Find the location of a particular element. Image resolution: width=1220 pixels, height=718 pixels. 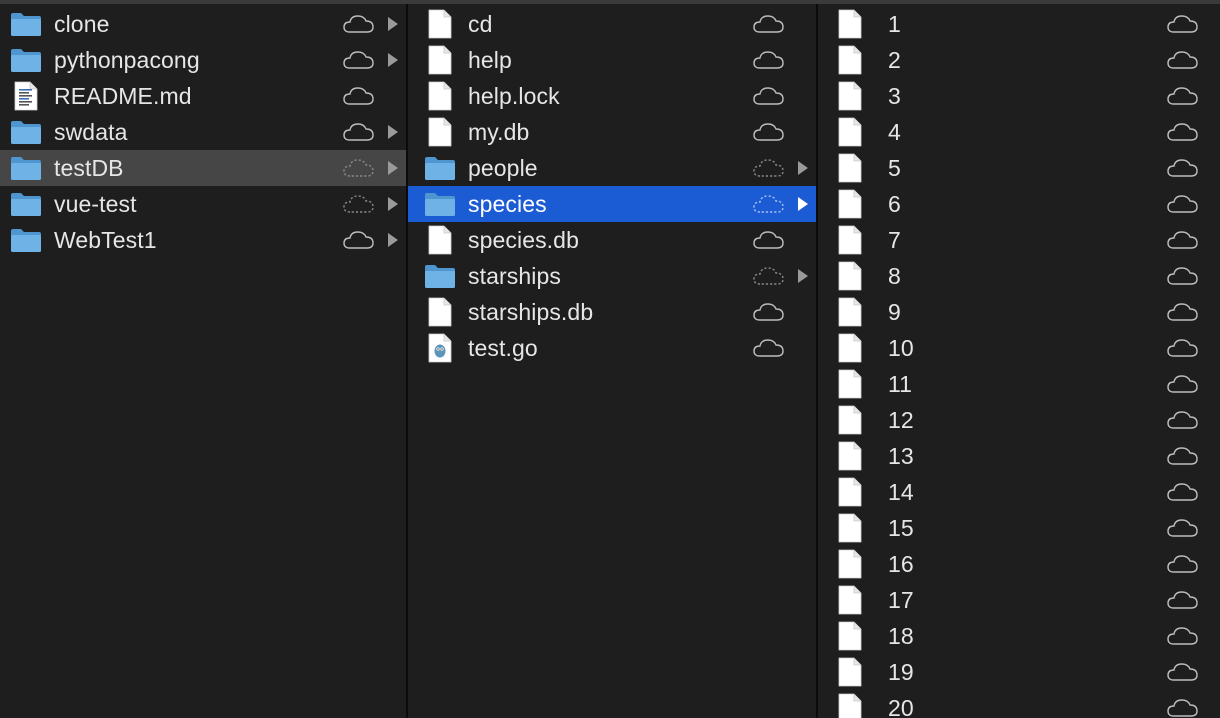

file-row-6: 6 is located at coordinates (1019, 204).